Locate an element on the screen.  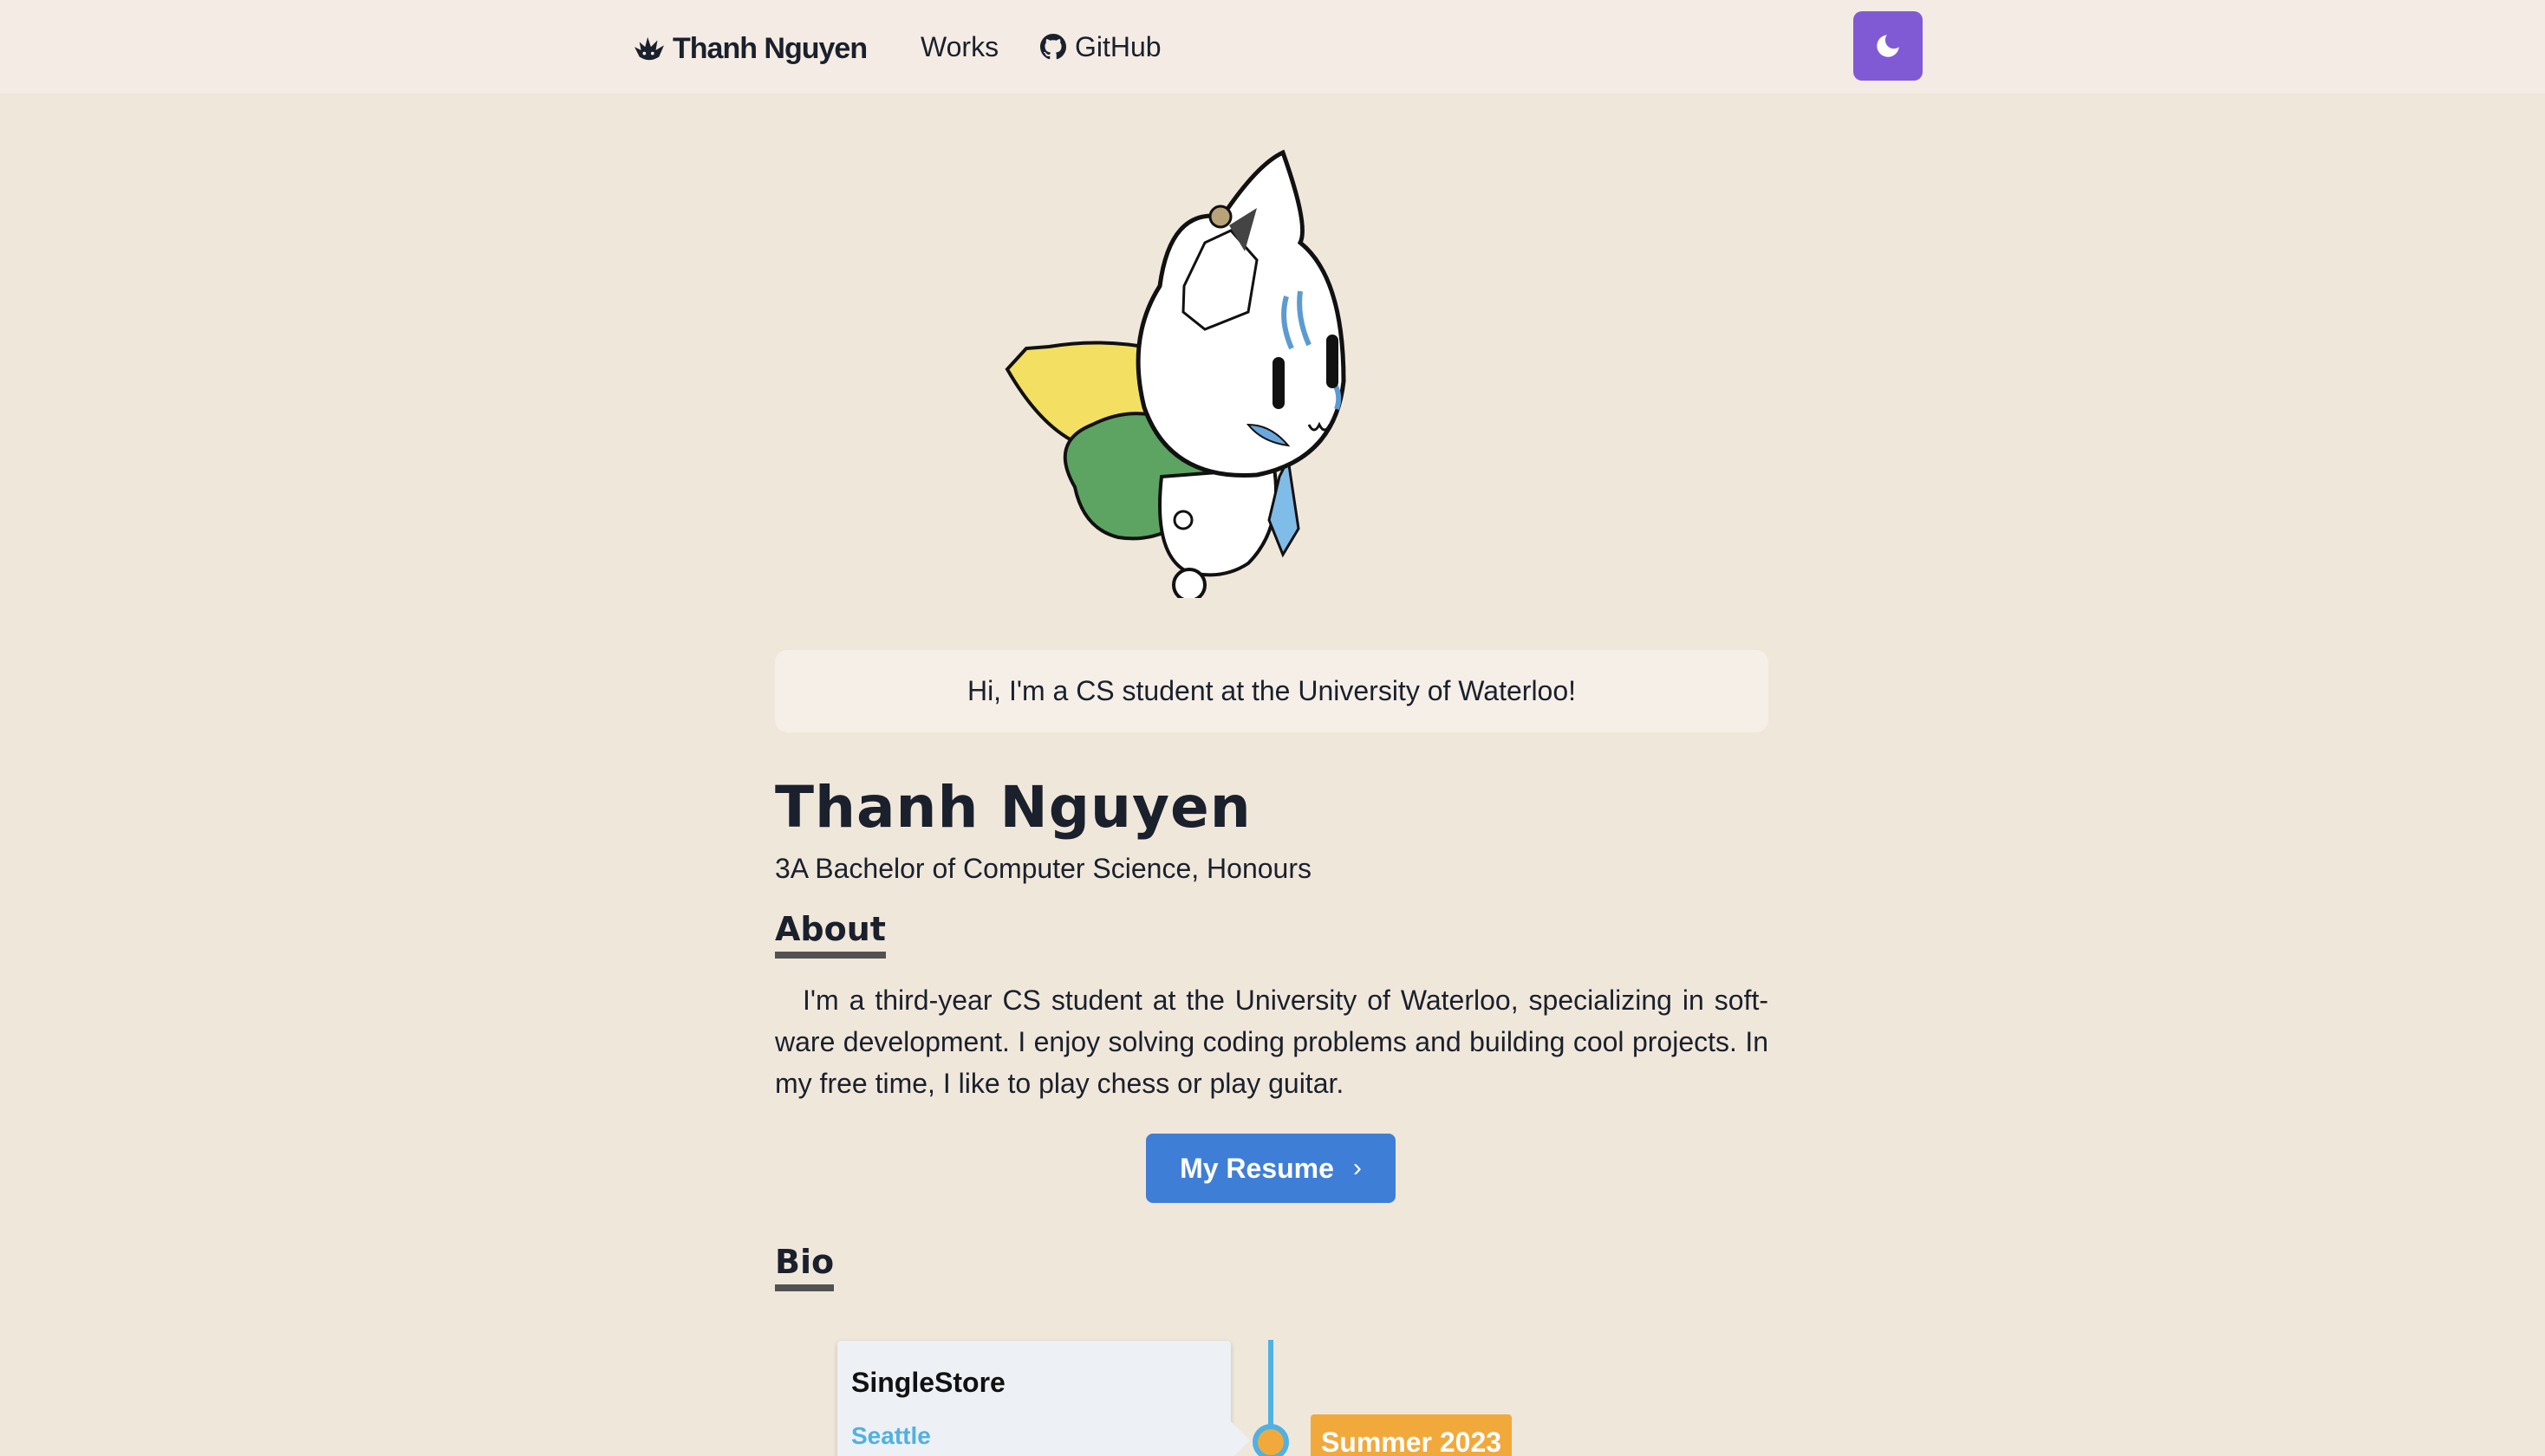
bio-heading: Bio is located at coordinates (805, 1267).